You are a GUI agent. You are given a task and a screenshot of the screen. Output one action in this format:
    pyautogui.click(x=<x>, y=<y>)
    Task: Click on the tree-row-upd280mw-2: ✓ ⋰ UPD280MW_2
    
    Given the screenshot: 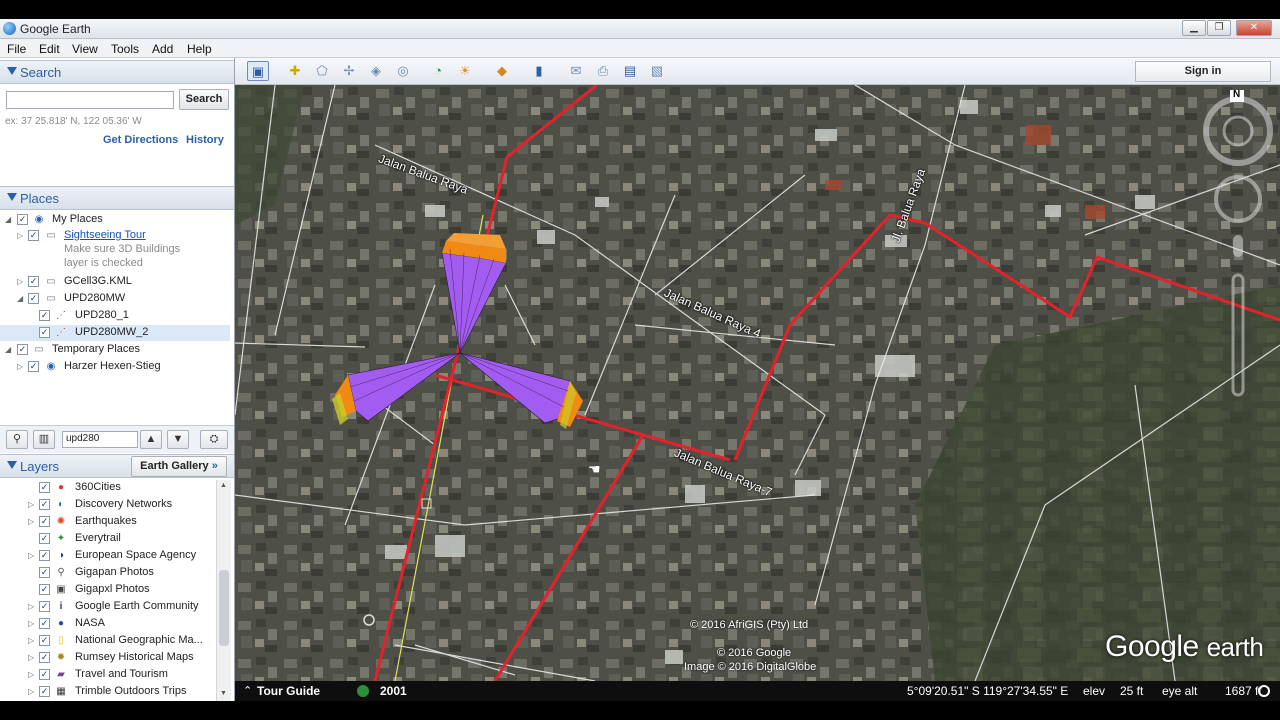 What is the action you would take?
    pyautogui.click(x=115, y=333)
    